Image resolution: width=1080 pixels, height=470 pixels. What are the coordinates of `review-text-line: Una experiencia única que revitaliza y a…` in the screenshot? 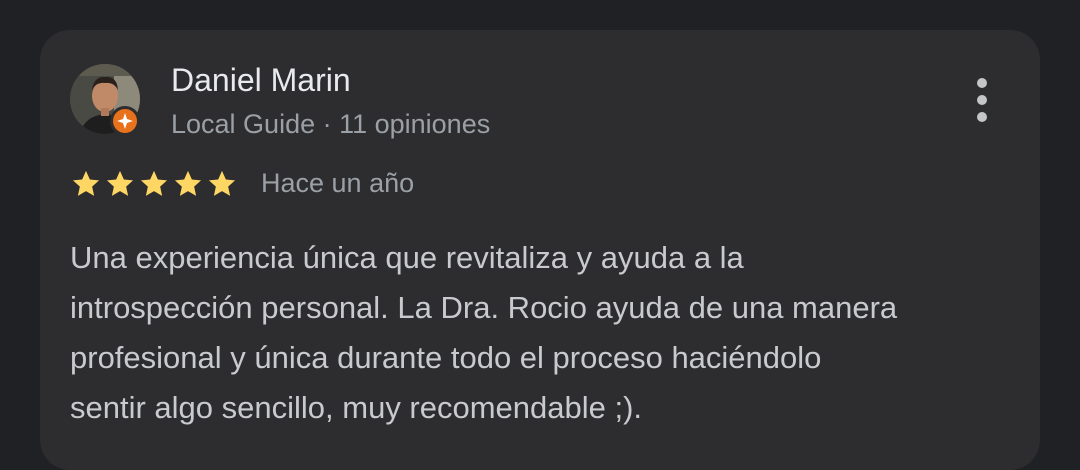 It's located at (407, 257).